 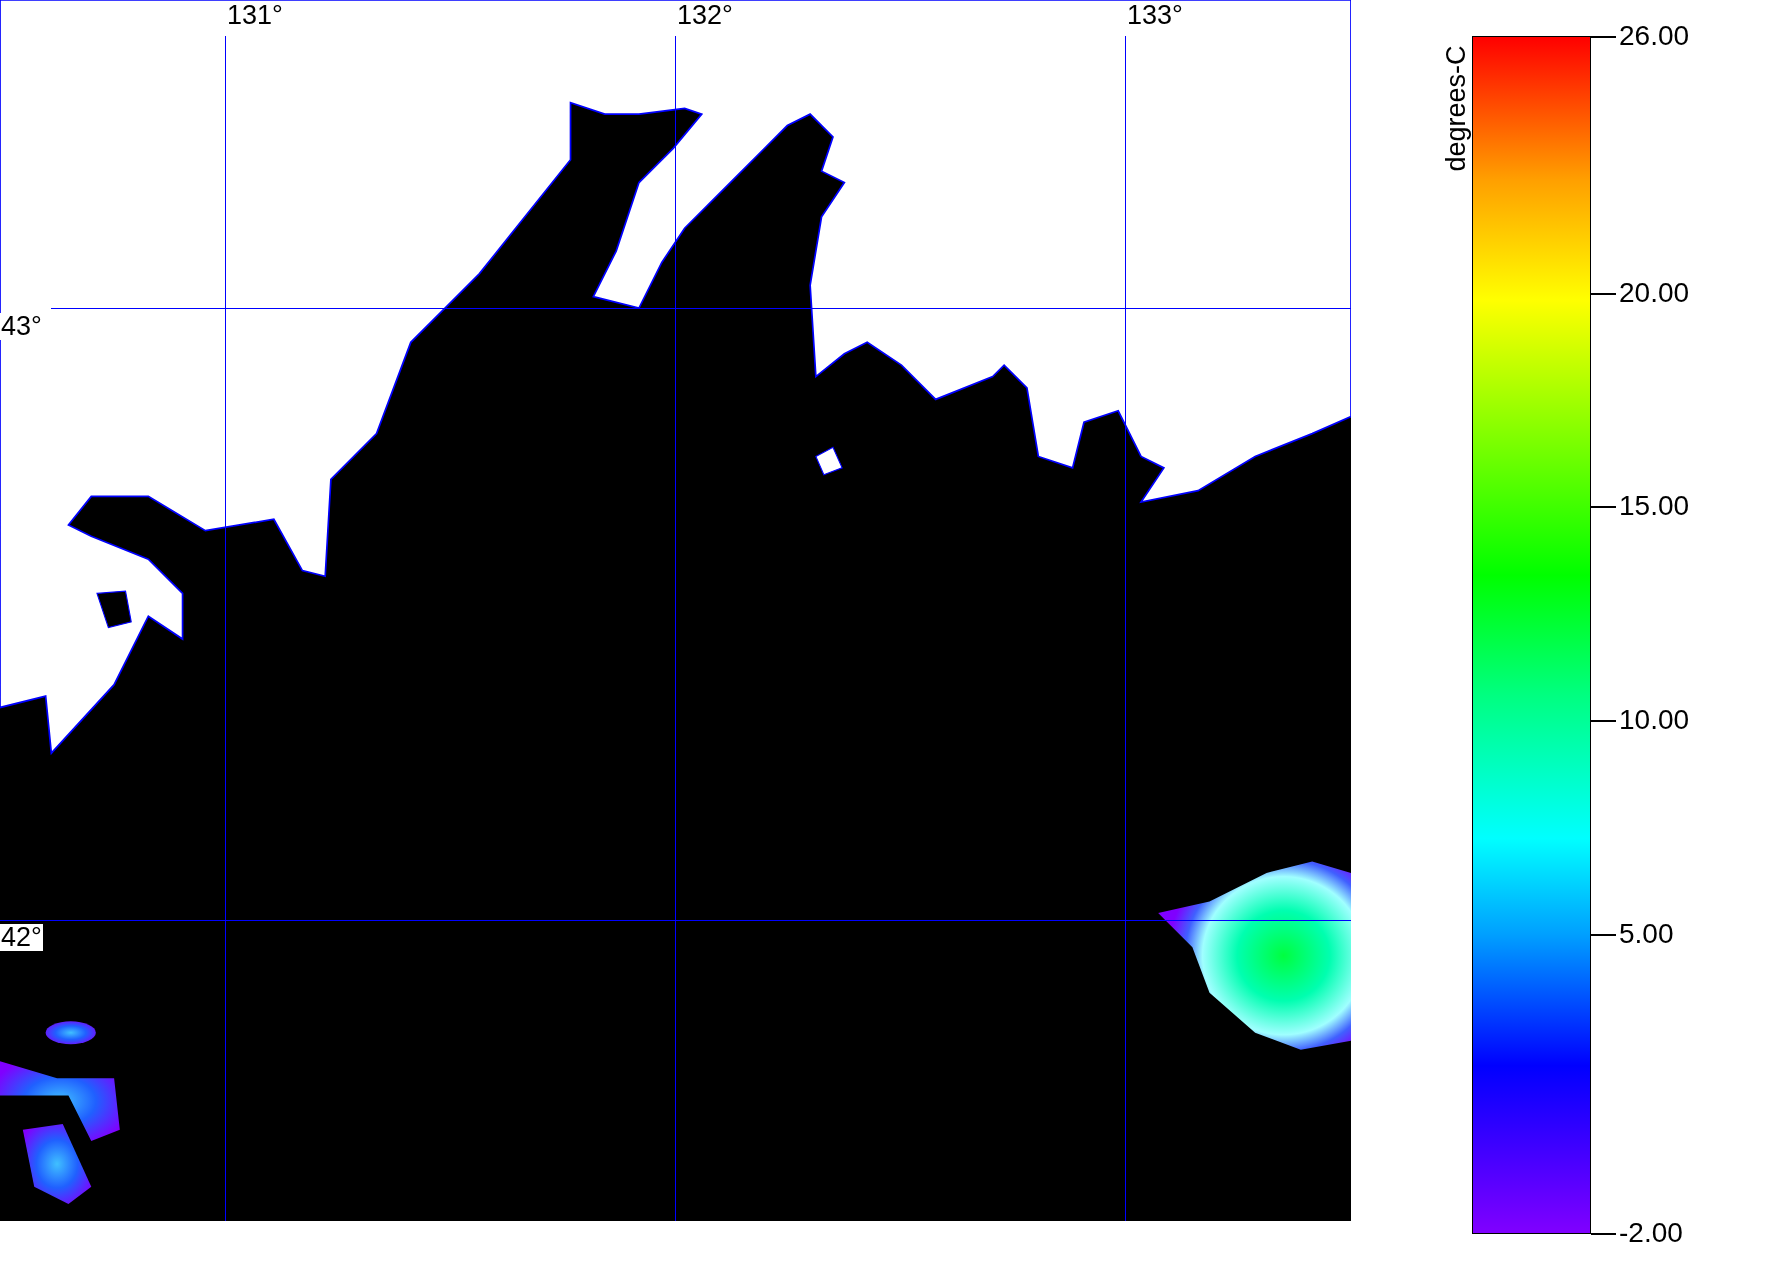 I want to click on color-scale-tick-label: 26.00, so click(x=1654, y=36).